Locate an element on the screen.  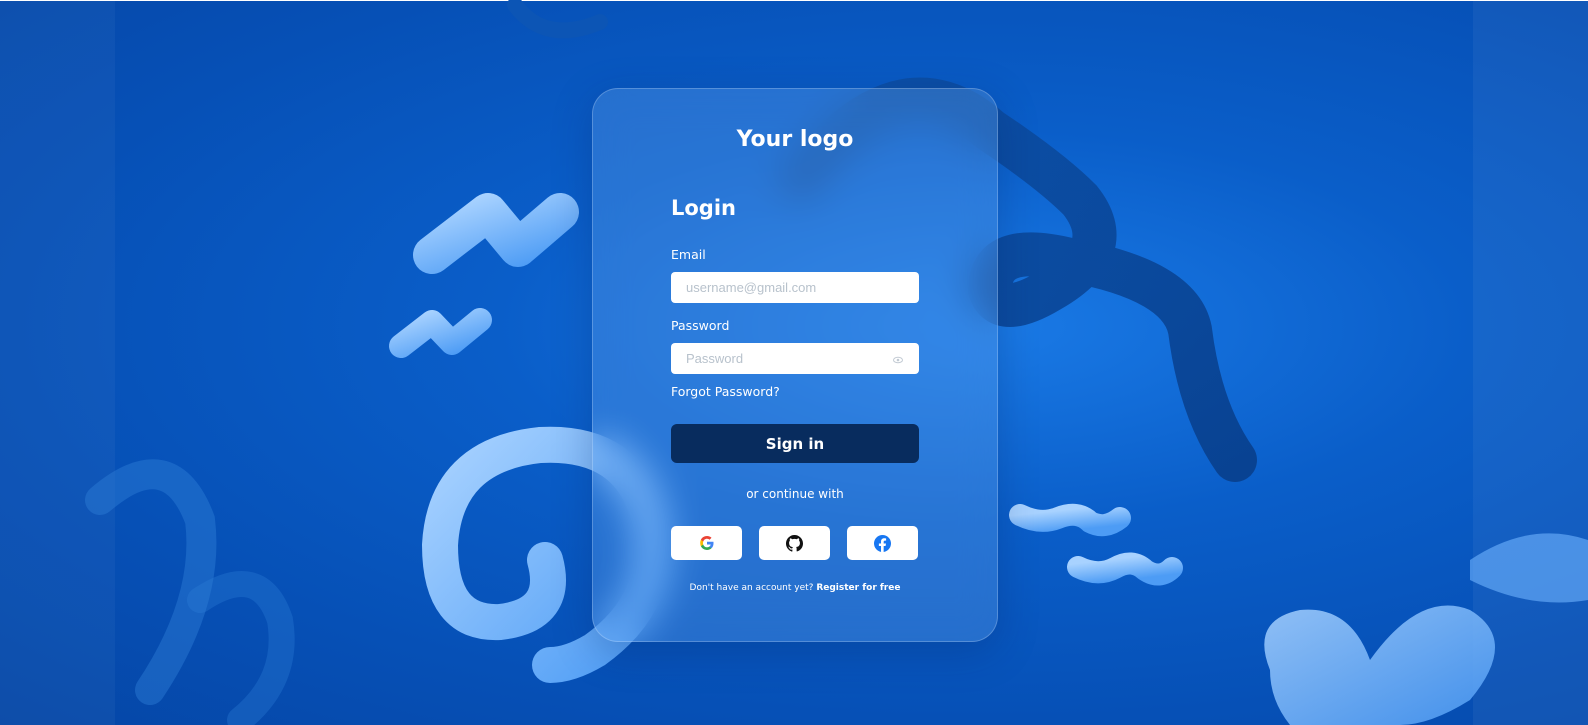
github-icon is located at coordinates (794, 543).